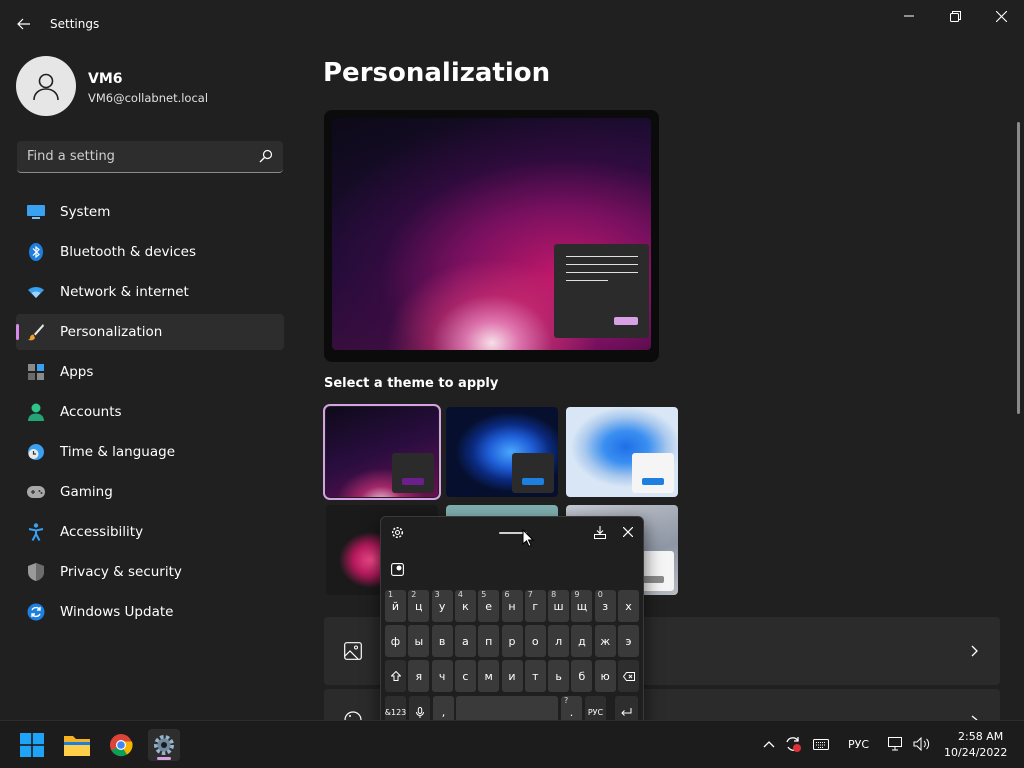 The image size is (1024, 768). What do you see at coordinates (512, 641) in the screenshot?
I see `key: р` at bounding box center [512, 641].